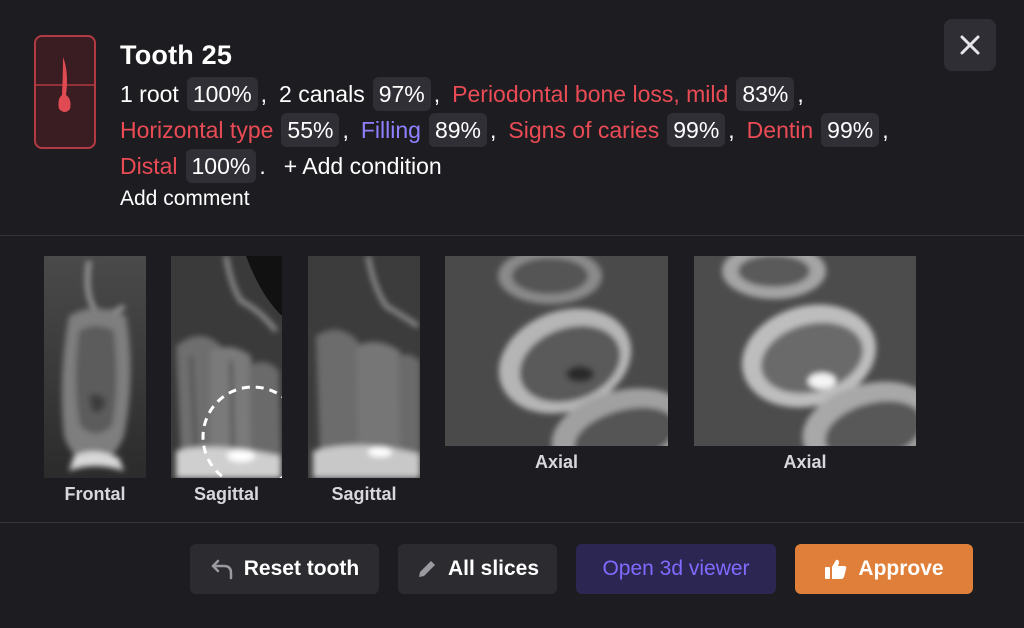 The width and height of the screenshot is (1024, 628). What do you see at coordinates (457, 130) in the screenshot?
I see `confidence-pill: 89%` at bounding box center [457, 130].